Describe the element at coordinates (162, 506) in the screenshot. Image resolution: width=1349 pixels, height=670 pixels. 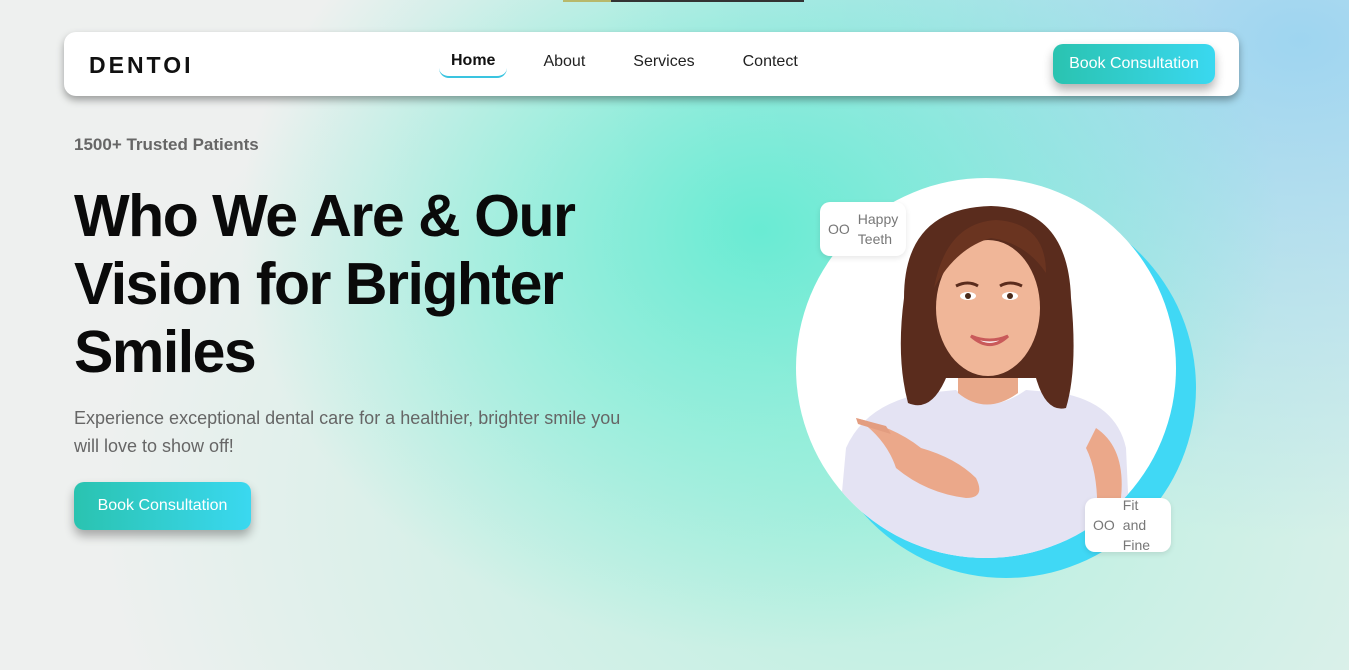
I see `hero-book-consultation-button: Book Consultation` at that location.